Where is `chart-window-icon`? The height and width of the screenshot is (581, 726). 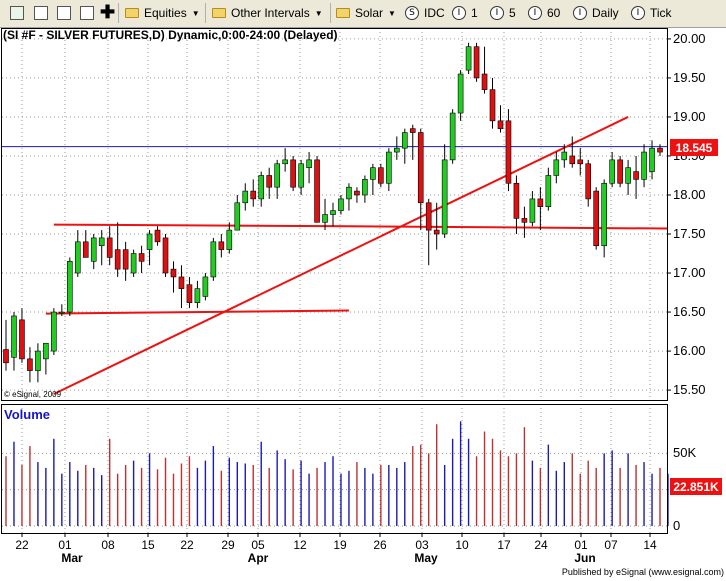
chart-window-icon is located at coordinates (41, 13).